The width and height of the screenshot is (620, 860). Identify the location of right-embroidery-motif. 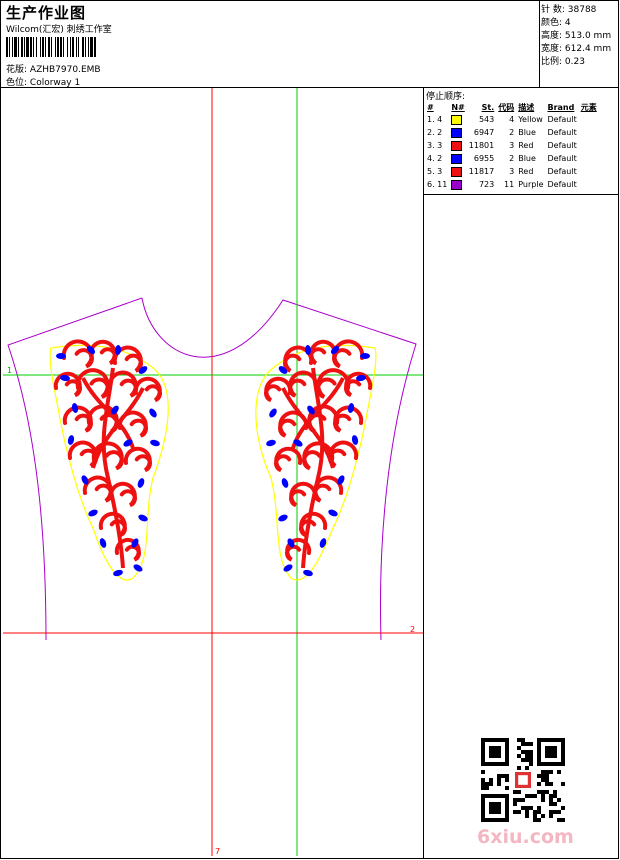
(318, 458).